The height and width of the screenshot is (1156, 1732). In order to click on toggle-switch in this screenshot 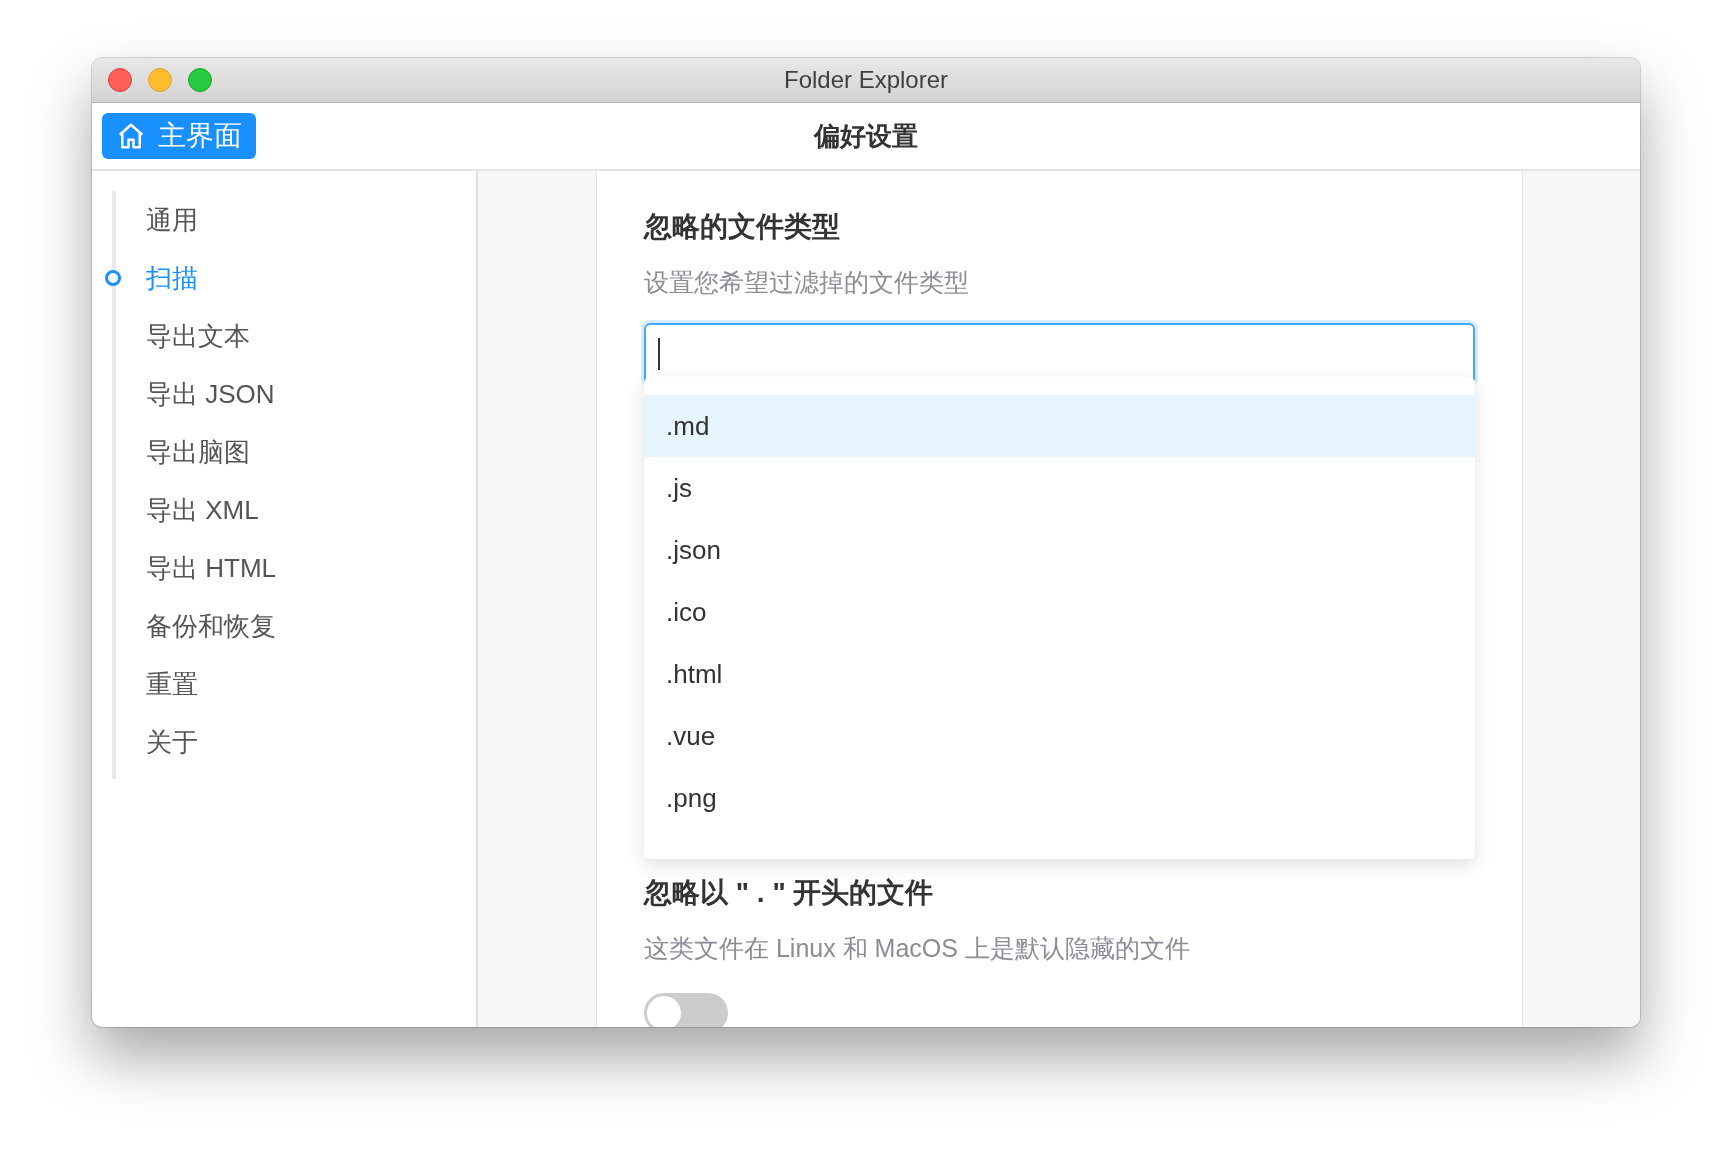, I will do `click(686, 1010)`.